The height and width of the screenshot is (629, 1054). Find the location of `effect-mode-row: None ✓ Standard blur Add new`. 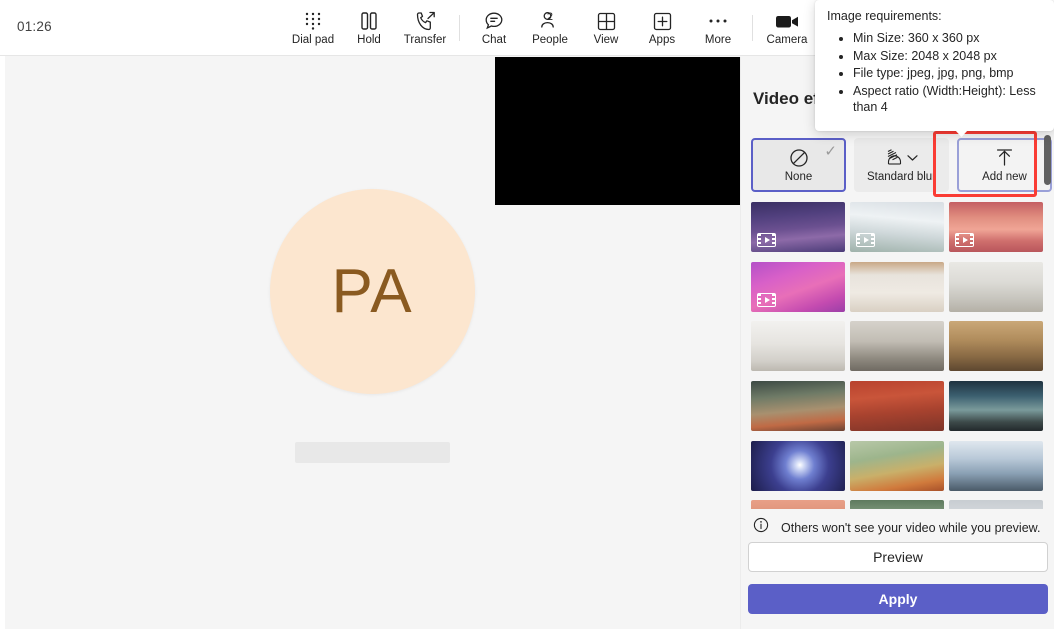

effect-mode-row: None ✓ Standard blur Add new is located at coordinates (901, 165).